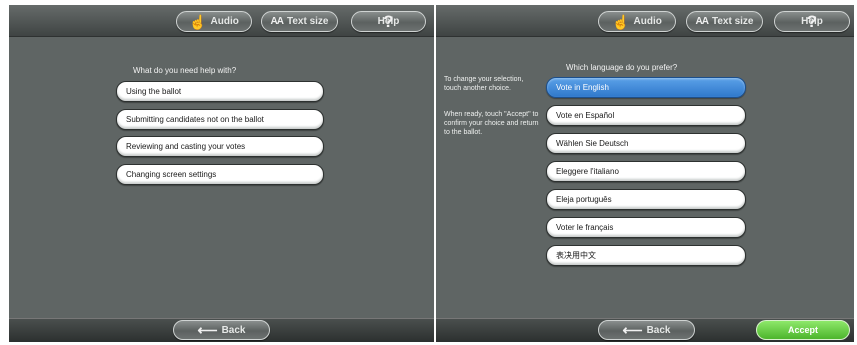 The image size is (857, 345). I want to click on language-question: Which language do you prefer?, so click(622, 67).